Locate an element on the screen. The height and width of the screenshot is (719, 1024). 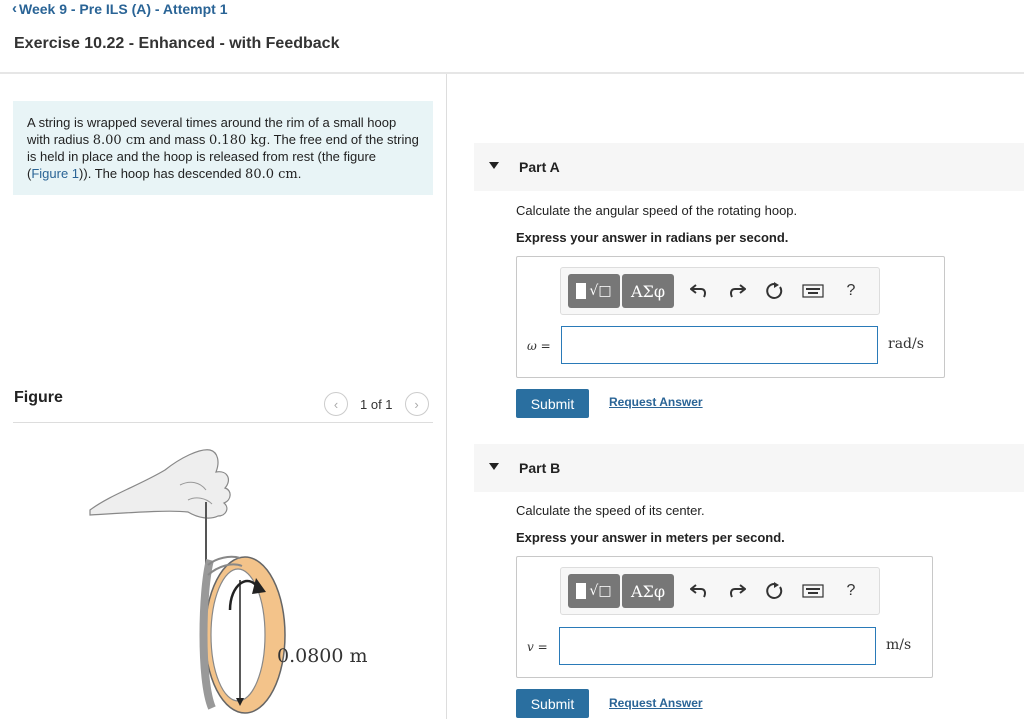
part-a-title: Part A is located at coordinates (539, 167).